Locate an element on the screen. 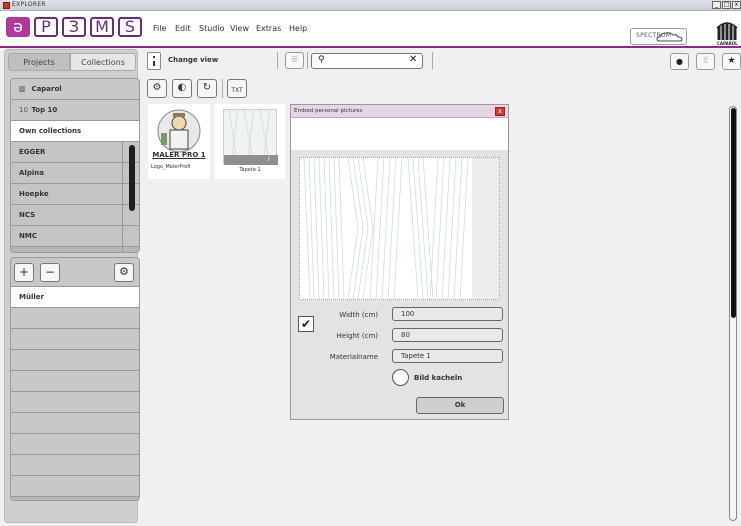  search-icon: ⚲ is located at coordinates (321, 60).